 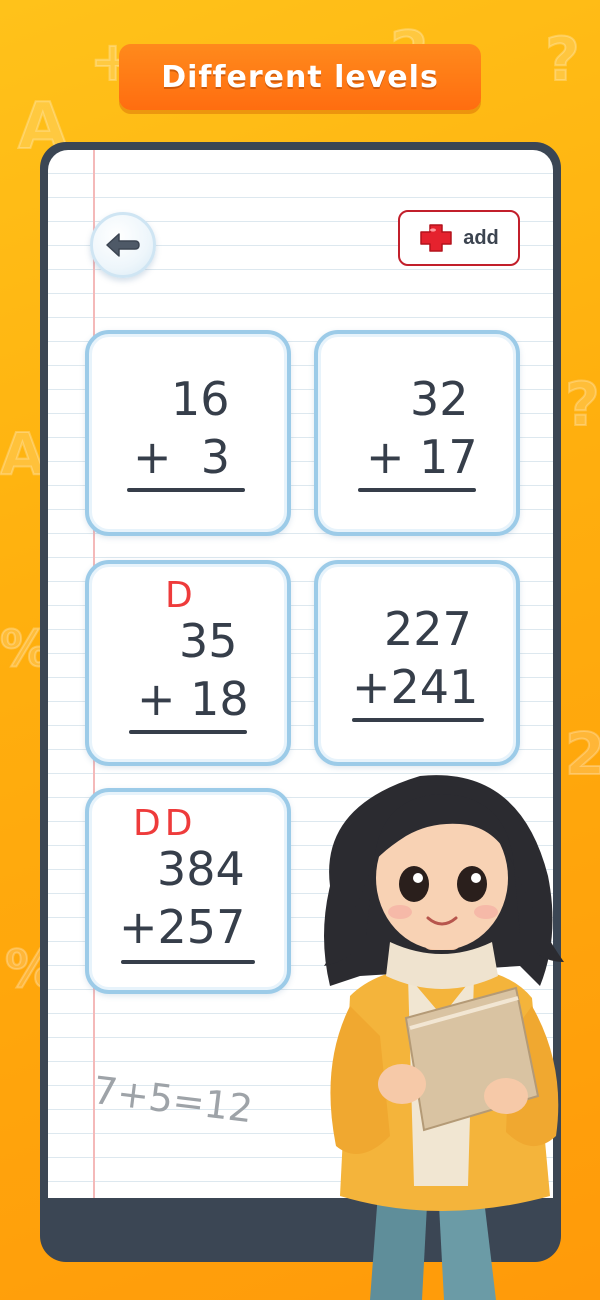 I want to click on doodle-q: ?, so click(x=562, y=60).